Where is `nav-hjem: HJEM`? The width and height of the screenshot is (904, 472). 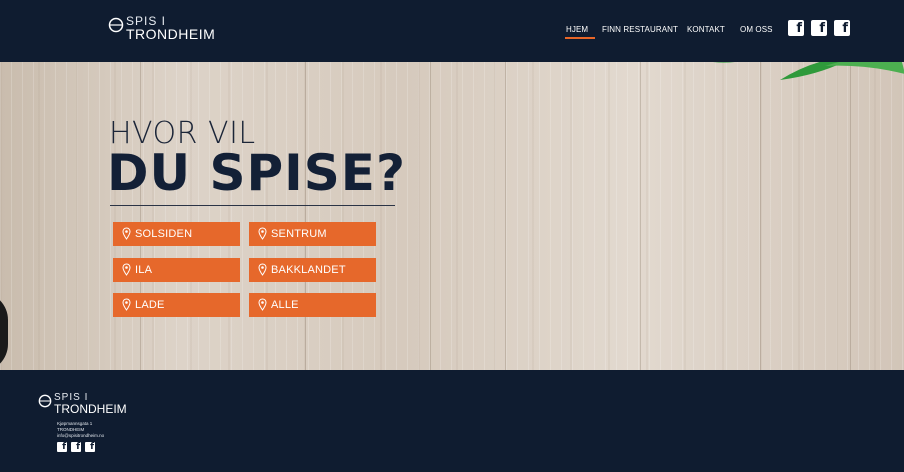
nav-hjem: HJEM is located at coordinates (577, 29).